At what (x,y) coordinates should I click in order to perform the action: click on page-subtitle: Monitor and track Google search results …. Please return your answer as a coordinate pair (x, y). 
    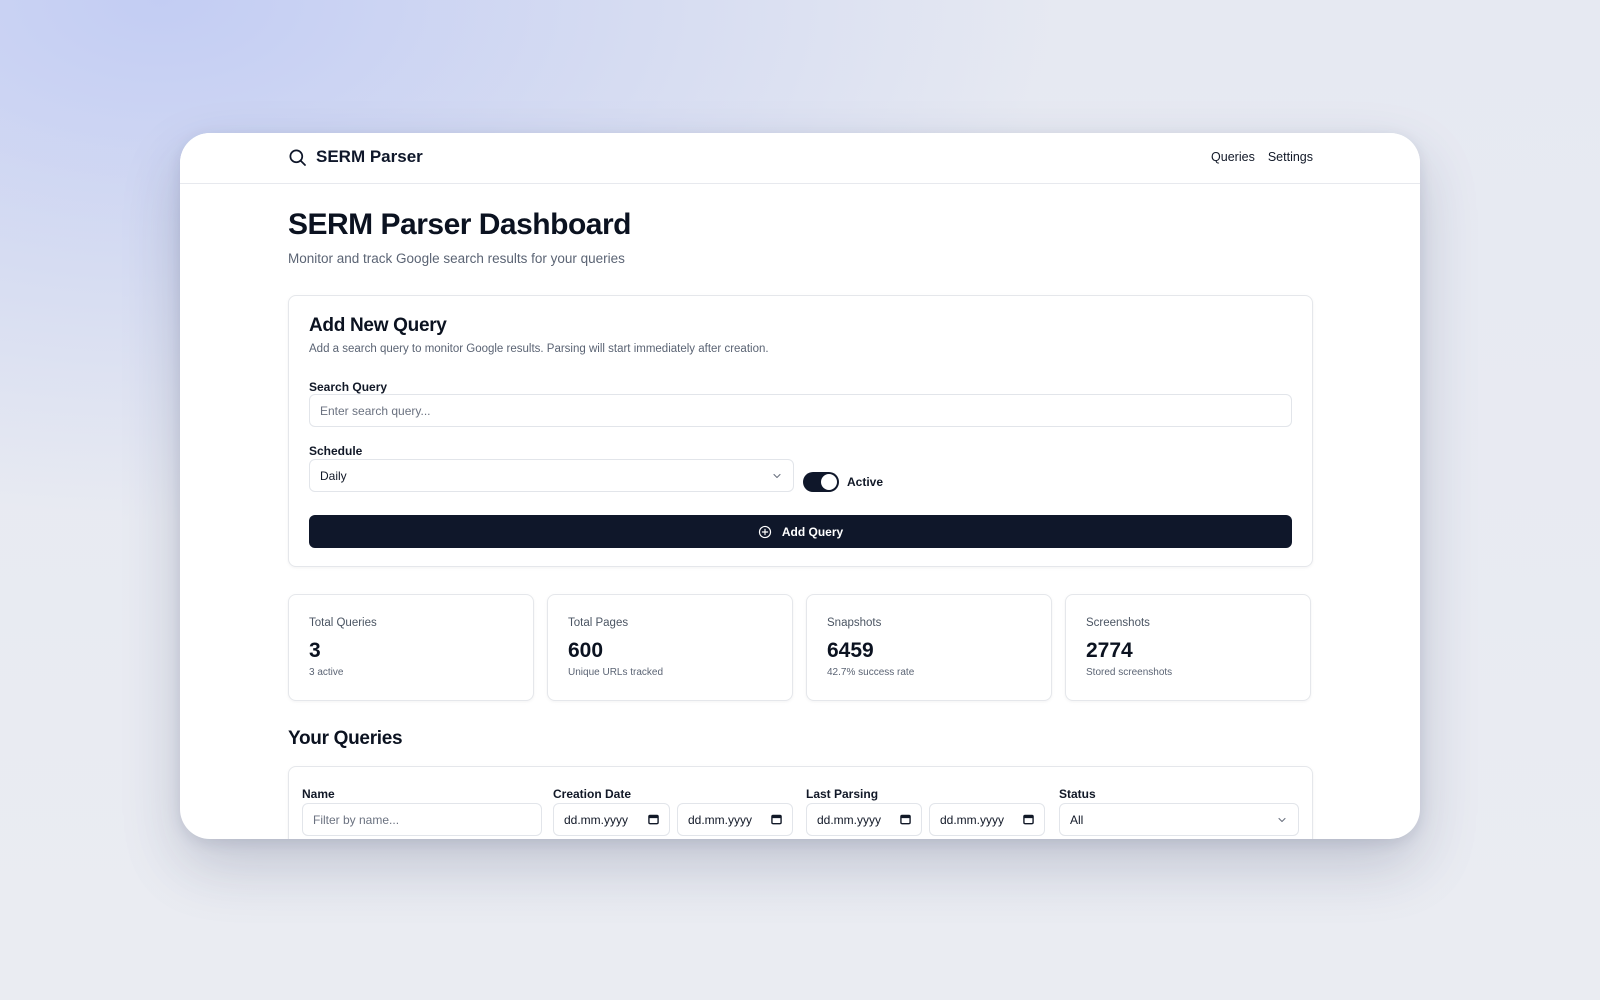
    Looking at the image, I should click on (456, 258).